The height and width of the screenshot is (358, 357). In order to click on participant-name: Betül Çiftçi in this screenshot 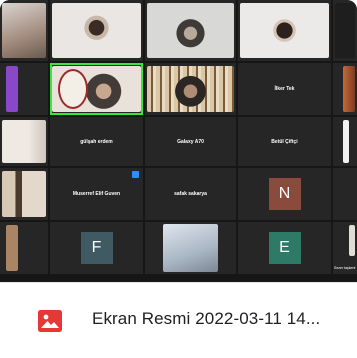, I will do `click(284, 141)`.